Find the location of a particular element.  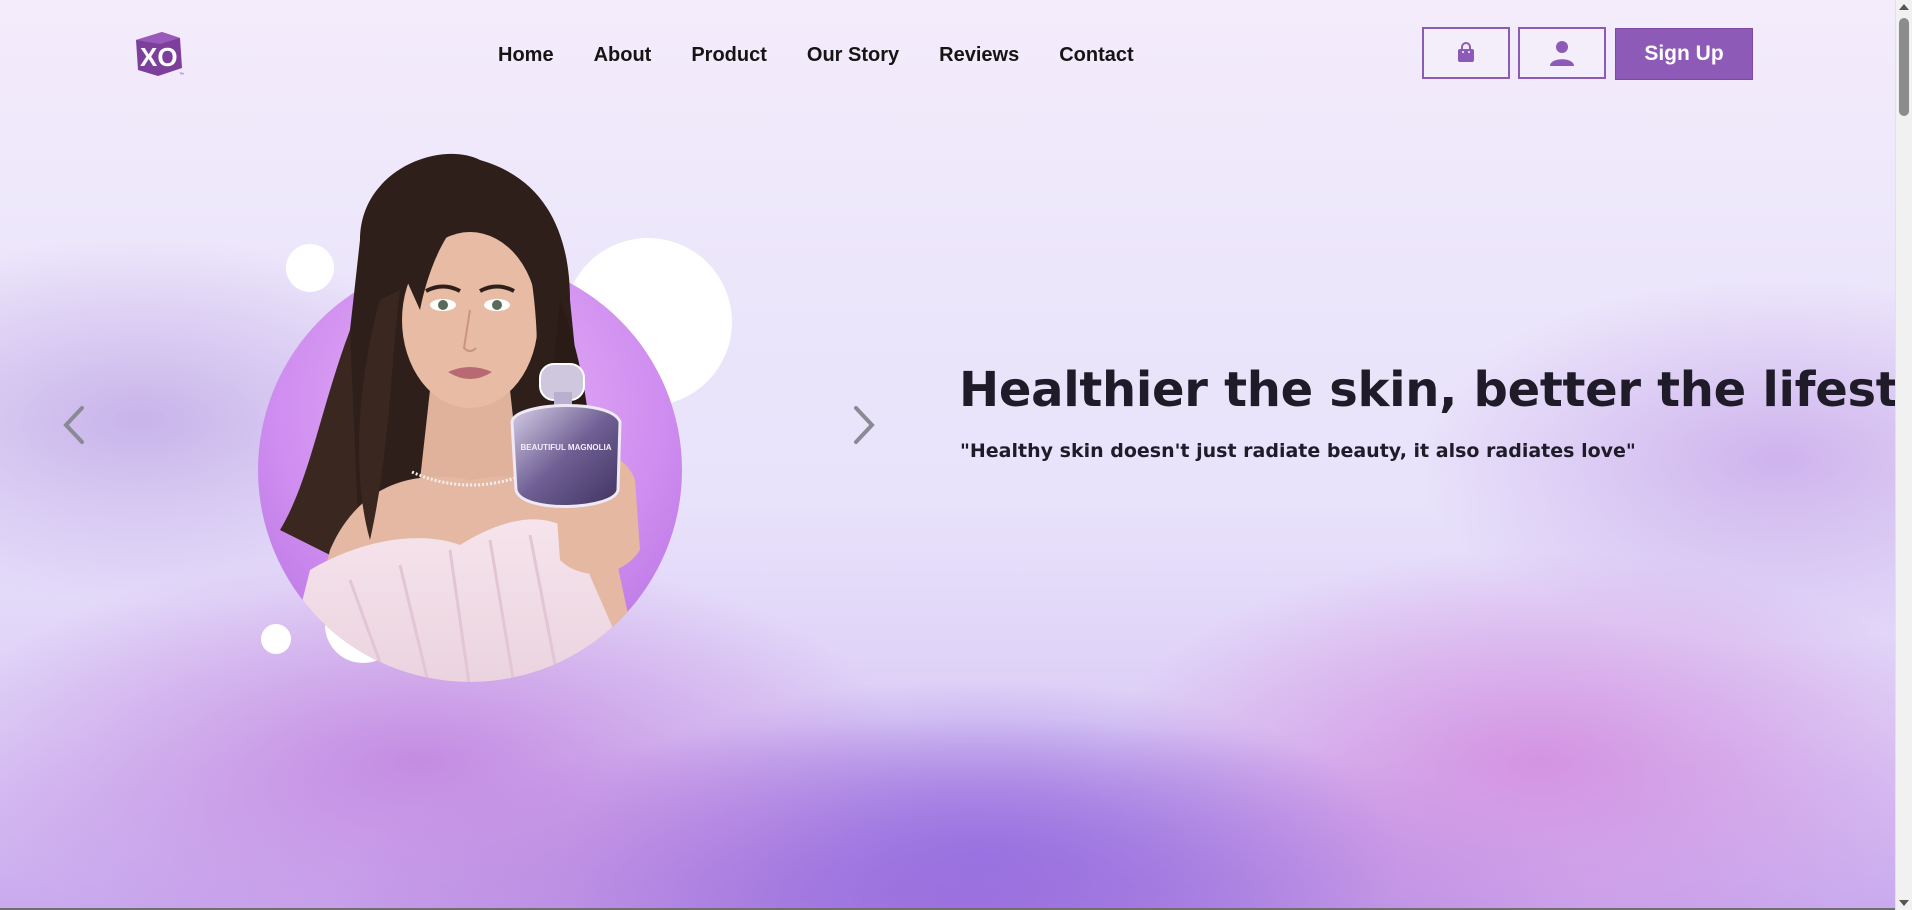

hero-title: Healthier the skin, better the lifestyle is located at coordinates (1435, 390).